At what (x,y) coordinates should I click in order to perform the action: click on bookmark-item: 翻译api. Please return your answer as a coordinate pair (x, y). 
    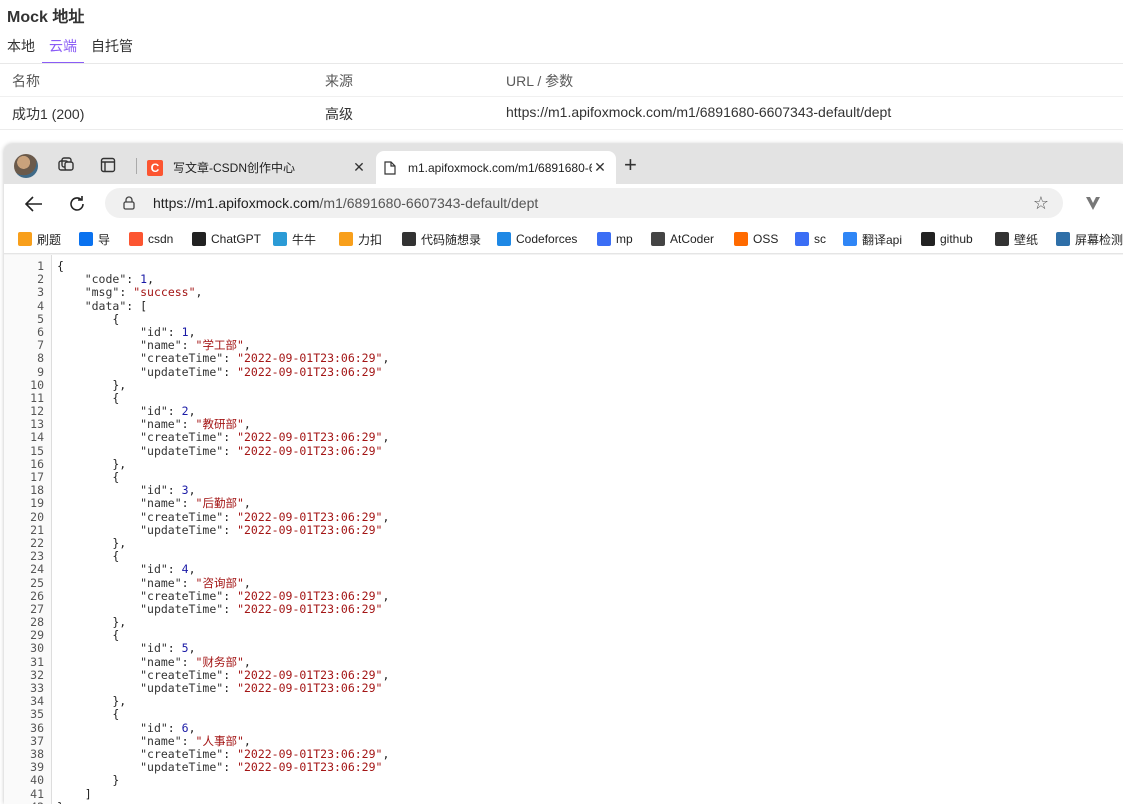
    Looking at the image, I should click on (872, 239).